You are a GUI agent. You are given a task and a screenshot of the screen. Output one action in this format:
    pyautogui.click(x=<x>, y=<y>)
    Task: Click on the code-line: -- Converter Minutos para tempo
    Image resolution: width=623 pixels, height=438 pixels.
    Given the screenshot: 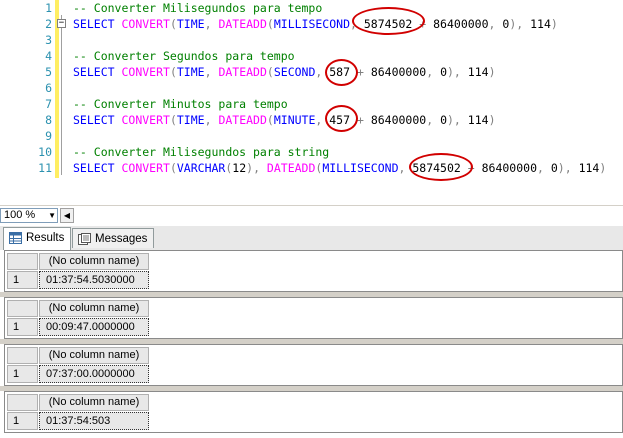 What is the action you would take?
    pyautogui.click(x=180, y=104)
    